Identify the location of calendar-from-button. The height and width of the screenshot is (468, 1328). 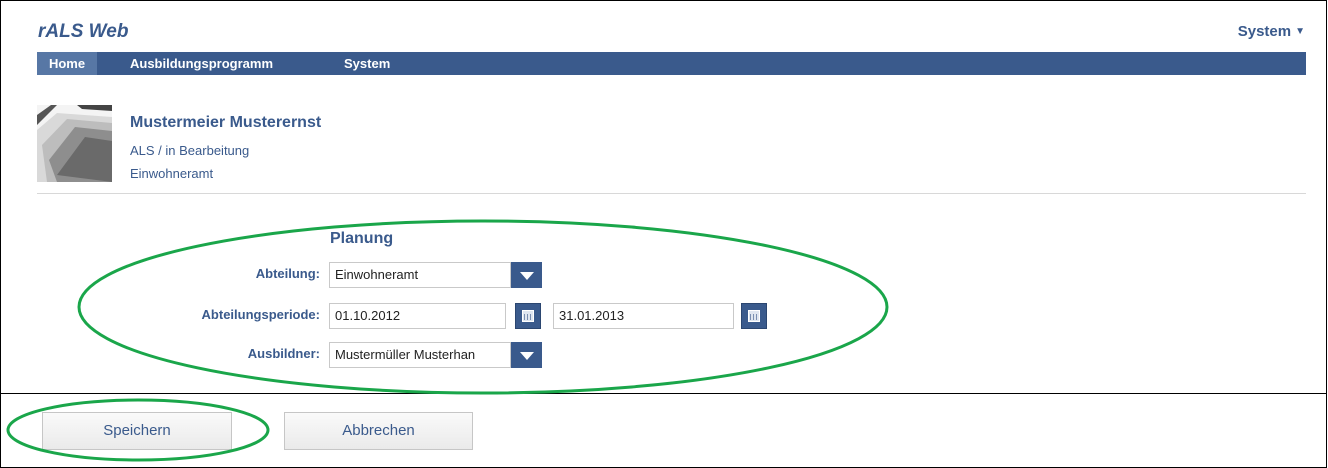
(528, 316).